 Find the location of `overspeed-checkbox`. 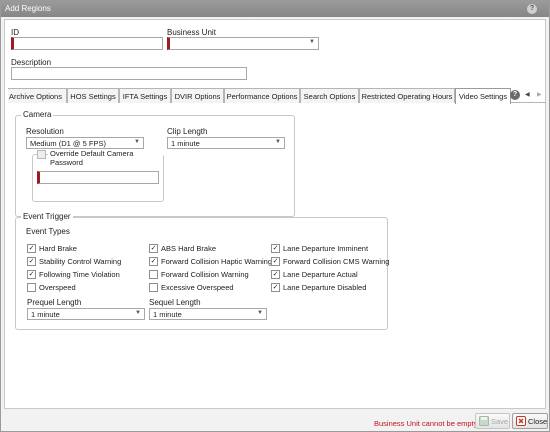

overspeed-checkbox is located at coordinates (31, 287).